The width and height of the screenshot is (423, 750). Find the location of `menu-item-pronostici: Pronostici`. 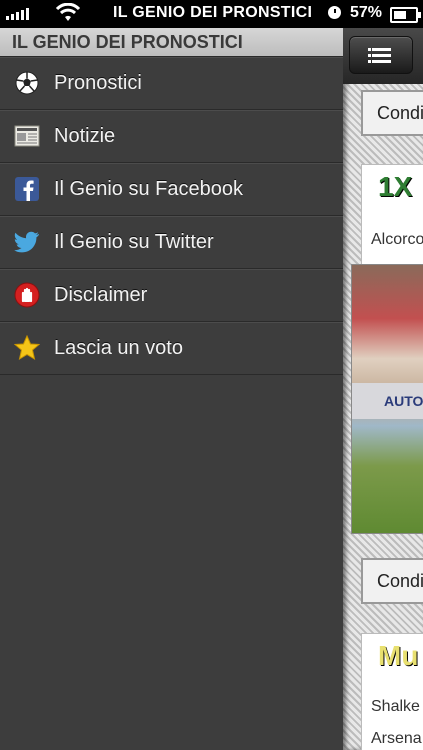

menu-item-pronostici: Pronostici is located at coordinates (171, 83).